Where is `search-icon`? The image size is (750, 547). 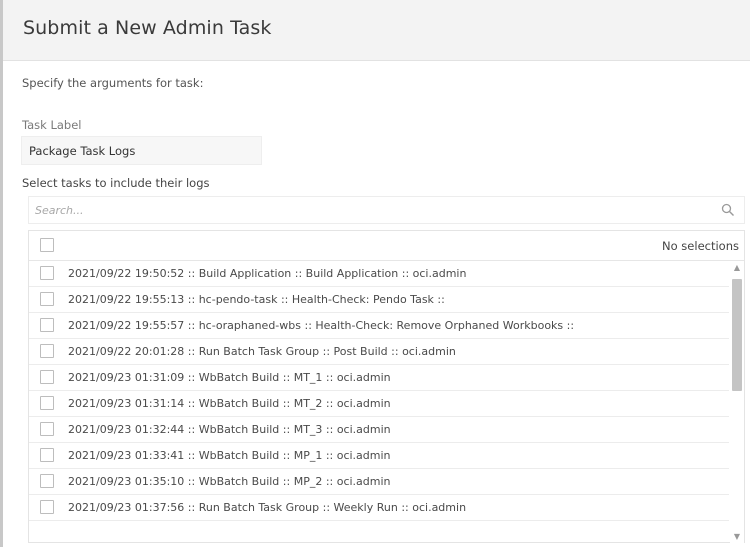
search-icon is located at coordinates (728, 210).